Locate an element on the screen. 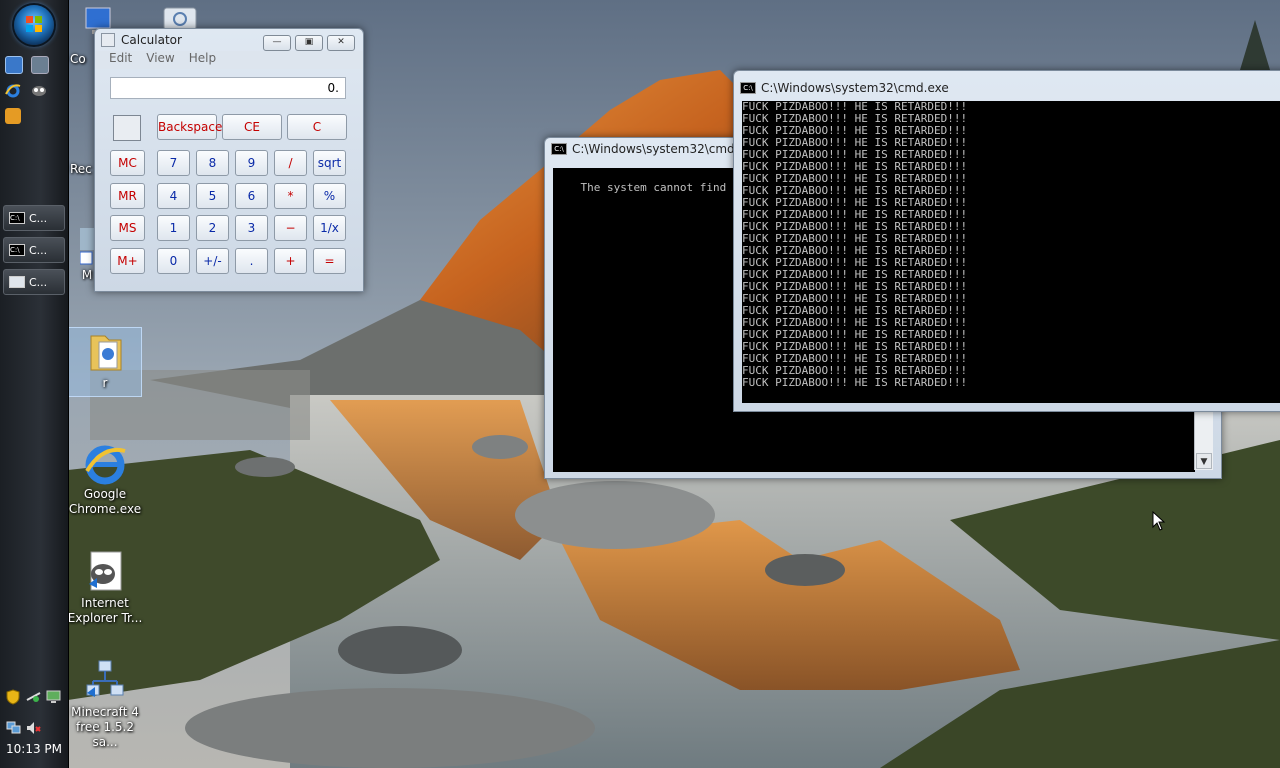 The image size is (1280, 768). network-tray-icon is located at coordinates (13, 728).